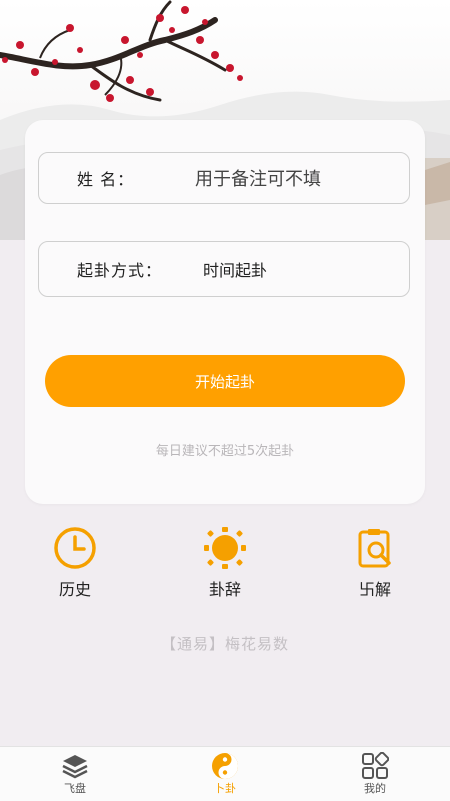 This screenshot has width=450, height=801. What do you see at coordinates (224, 644) in the screenshot?
I see `app-brand-text: 【通易】梅花易数` at bounding box center [224, 644].